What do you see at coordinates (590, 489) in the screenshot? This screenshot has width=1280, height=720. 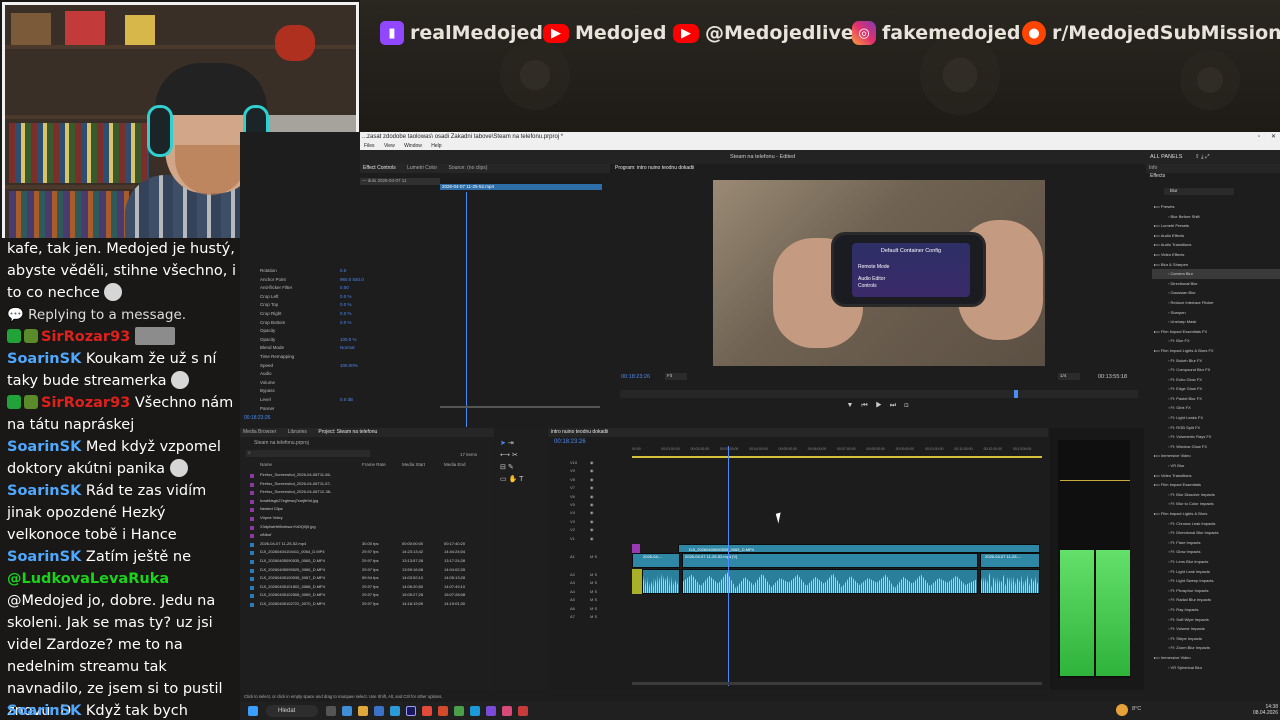 I see `video-track-header: V7 ◉` at bounding box center [590, 489].